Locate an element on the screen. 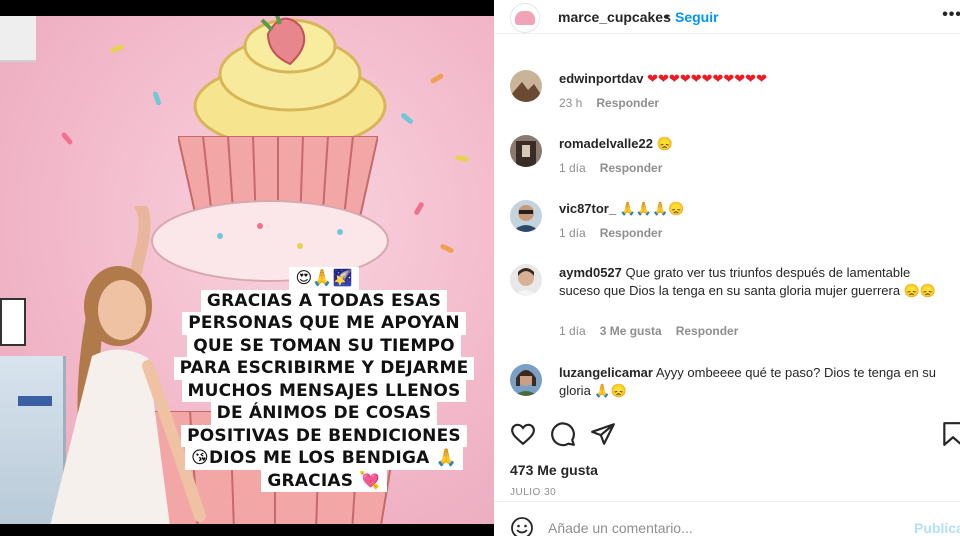 The width and height of the screenshot is (960, 536). cupcake-frosting-mural is located at coordinates (290, 81).